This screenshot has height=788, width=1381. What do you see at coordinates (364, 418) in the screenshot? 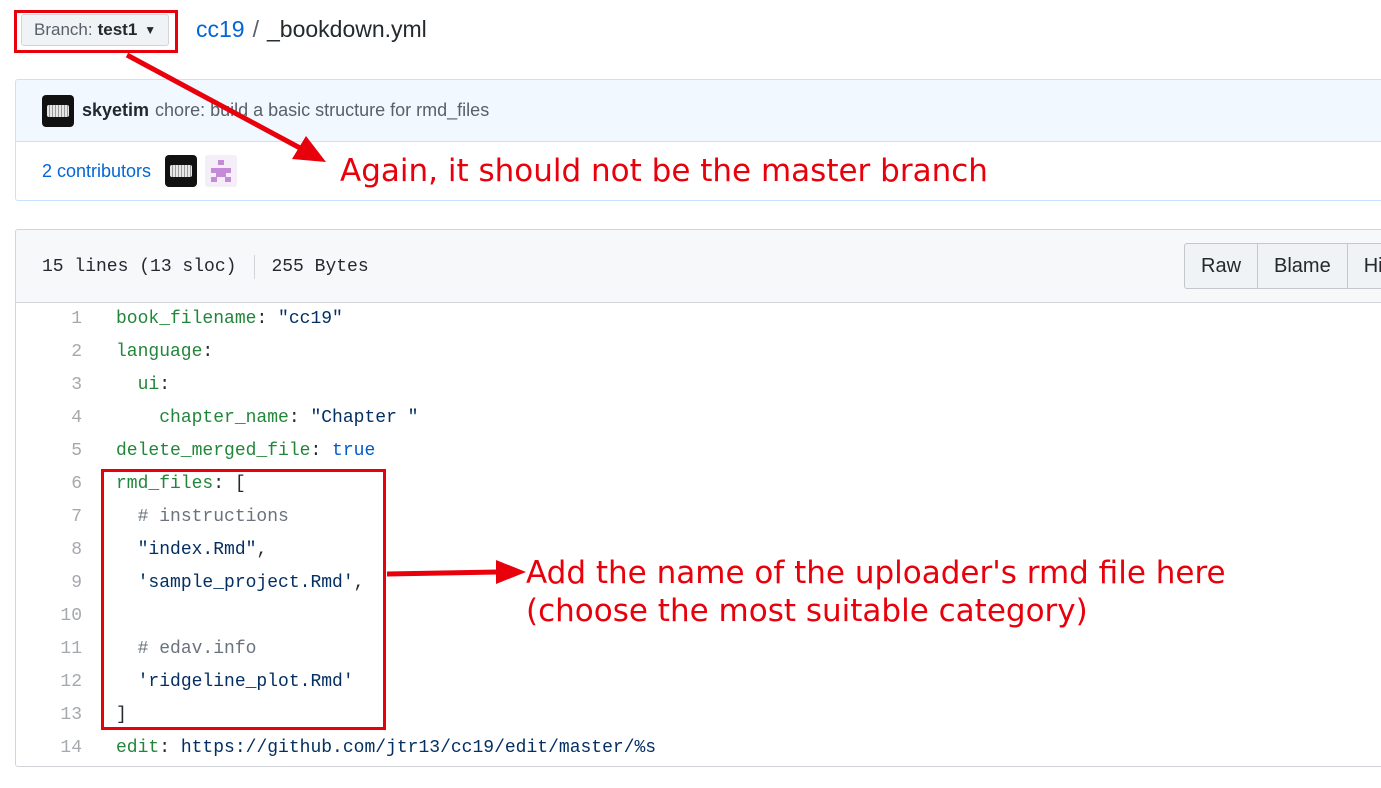
I see `code-token: "Chapter "` at bounding box center [364, 418].